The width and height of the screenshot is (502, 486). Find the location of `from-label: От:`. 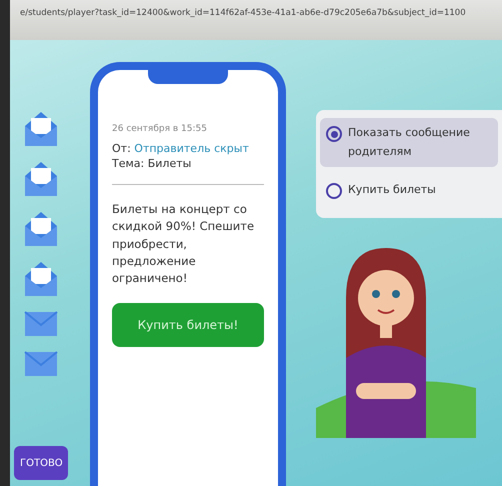

from-label: От: is located at coordinates (122, 148).